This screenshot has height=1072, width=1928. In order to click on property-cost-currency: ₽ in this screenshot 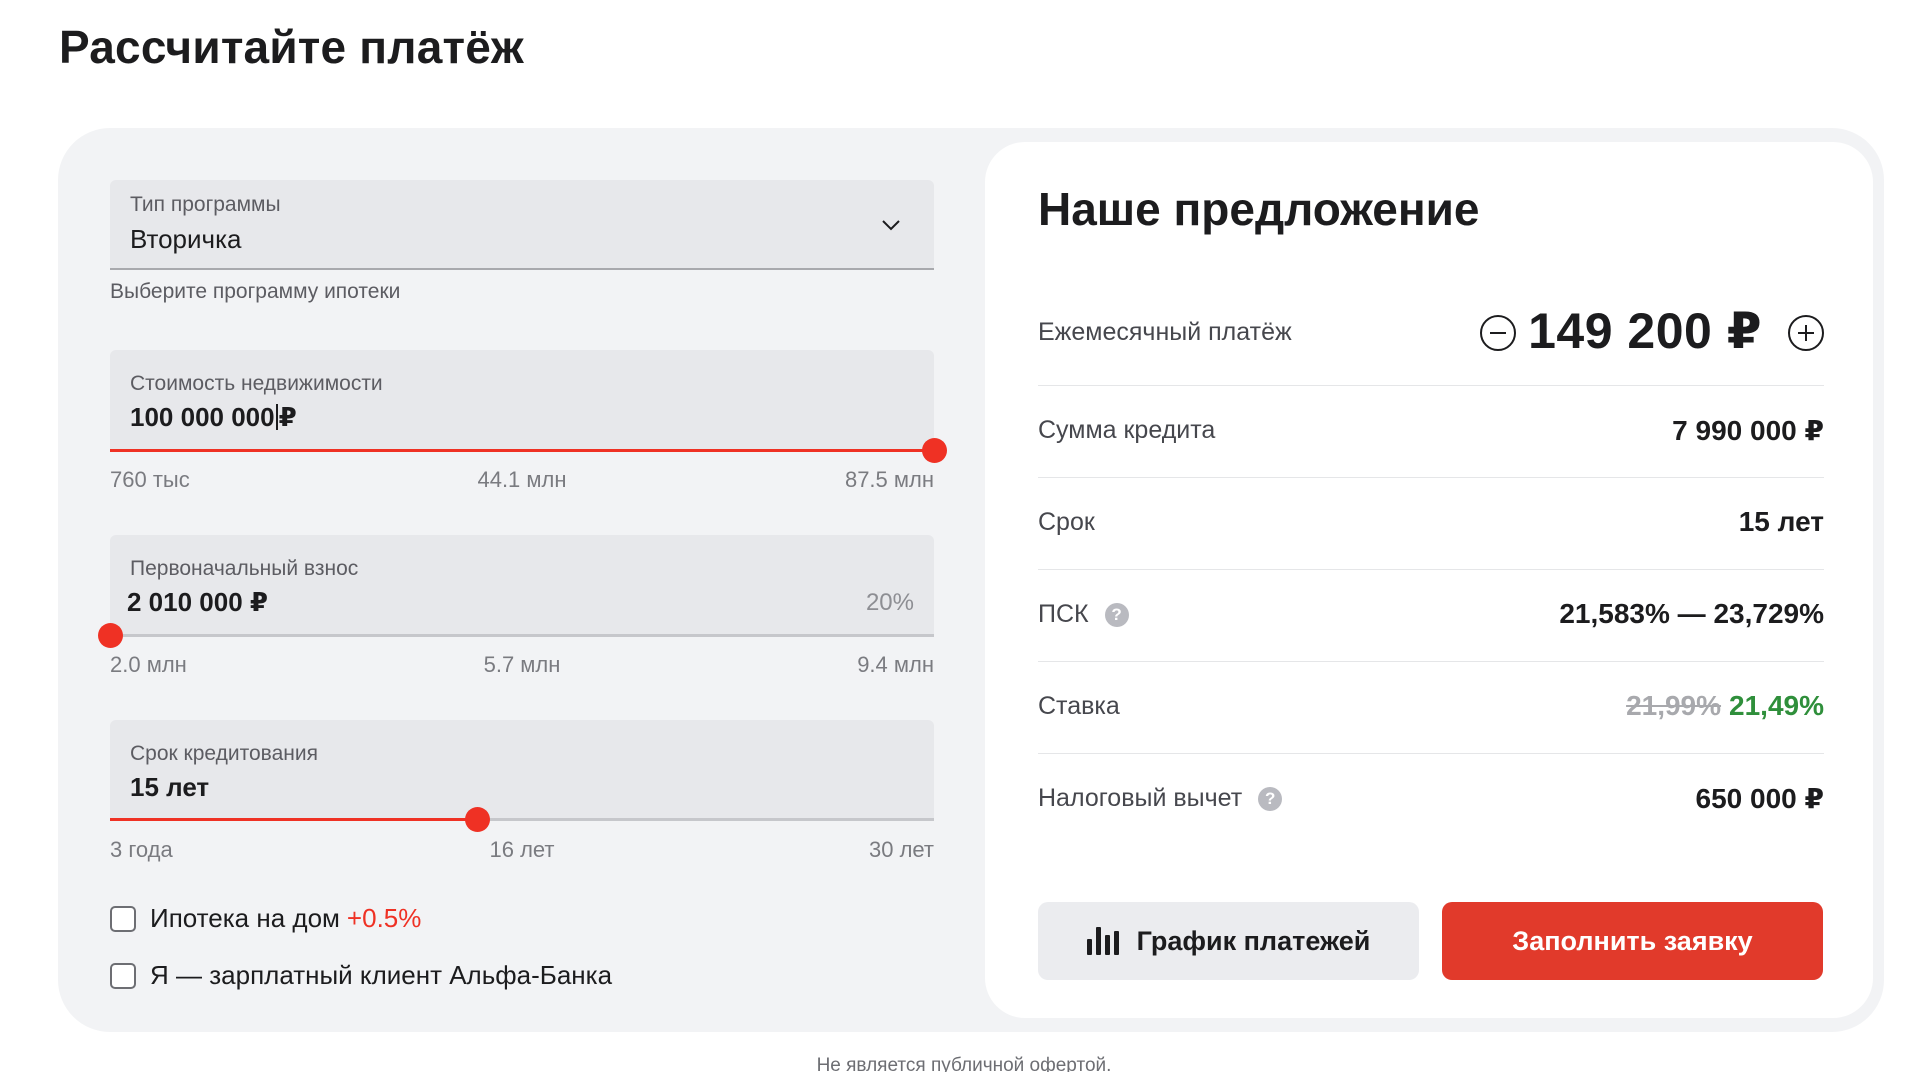, I will do `click(287, 417)`.